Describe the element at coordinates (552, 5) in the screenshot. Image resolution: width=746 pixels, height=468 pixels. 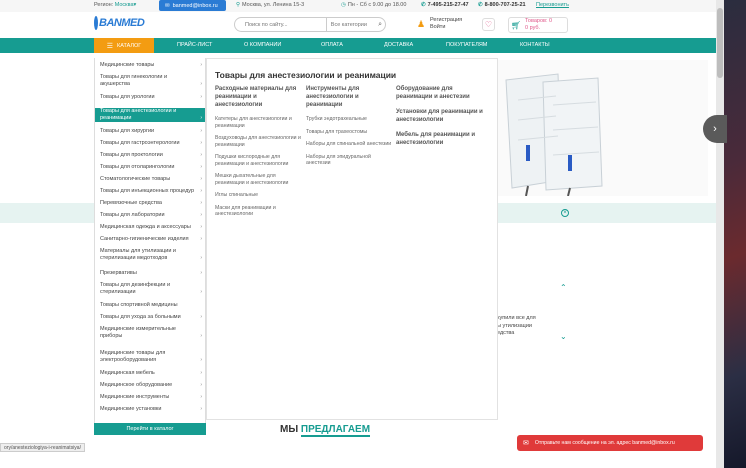
I see `callback-link: Перезвонить` at that location.